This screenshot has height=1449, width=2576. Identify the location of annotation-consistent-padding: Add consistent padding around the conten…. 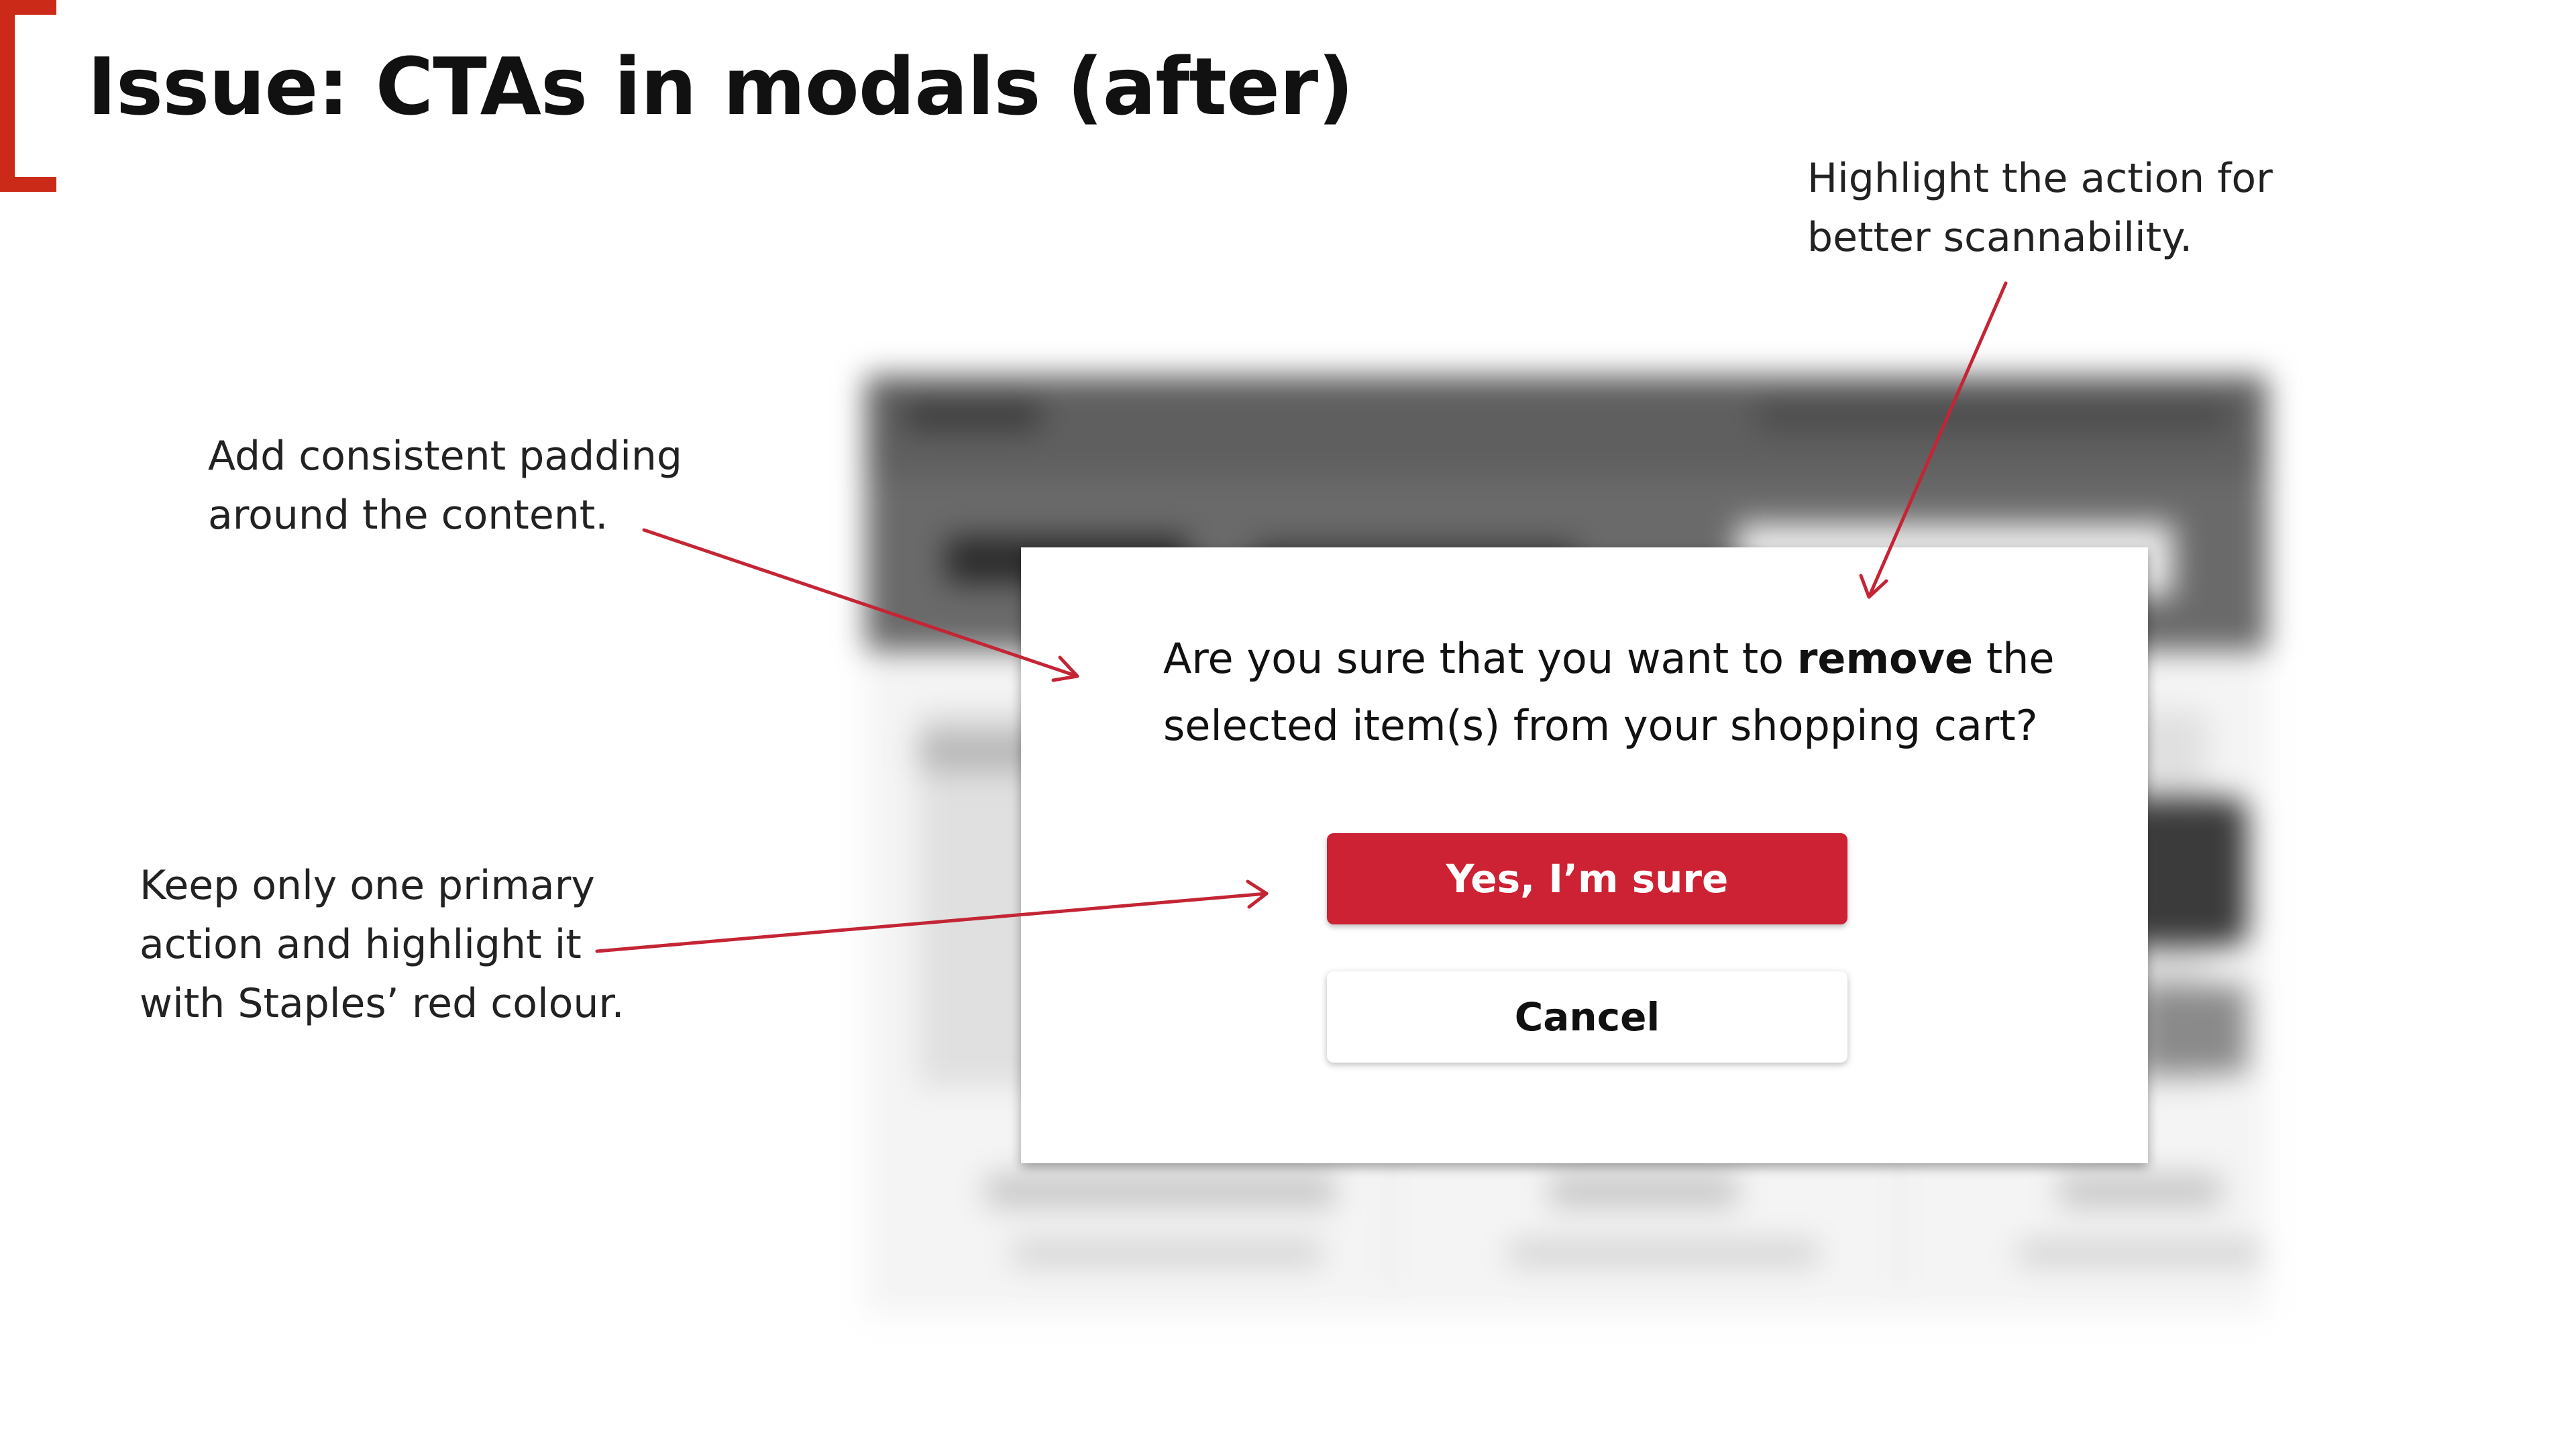
(445, 486).